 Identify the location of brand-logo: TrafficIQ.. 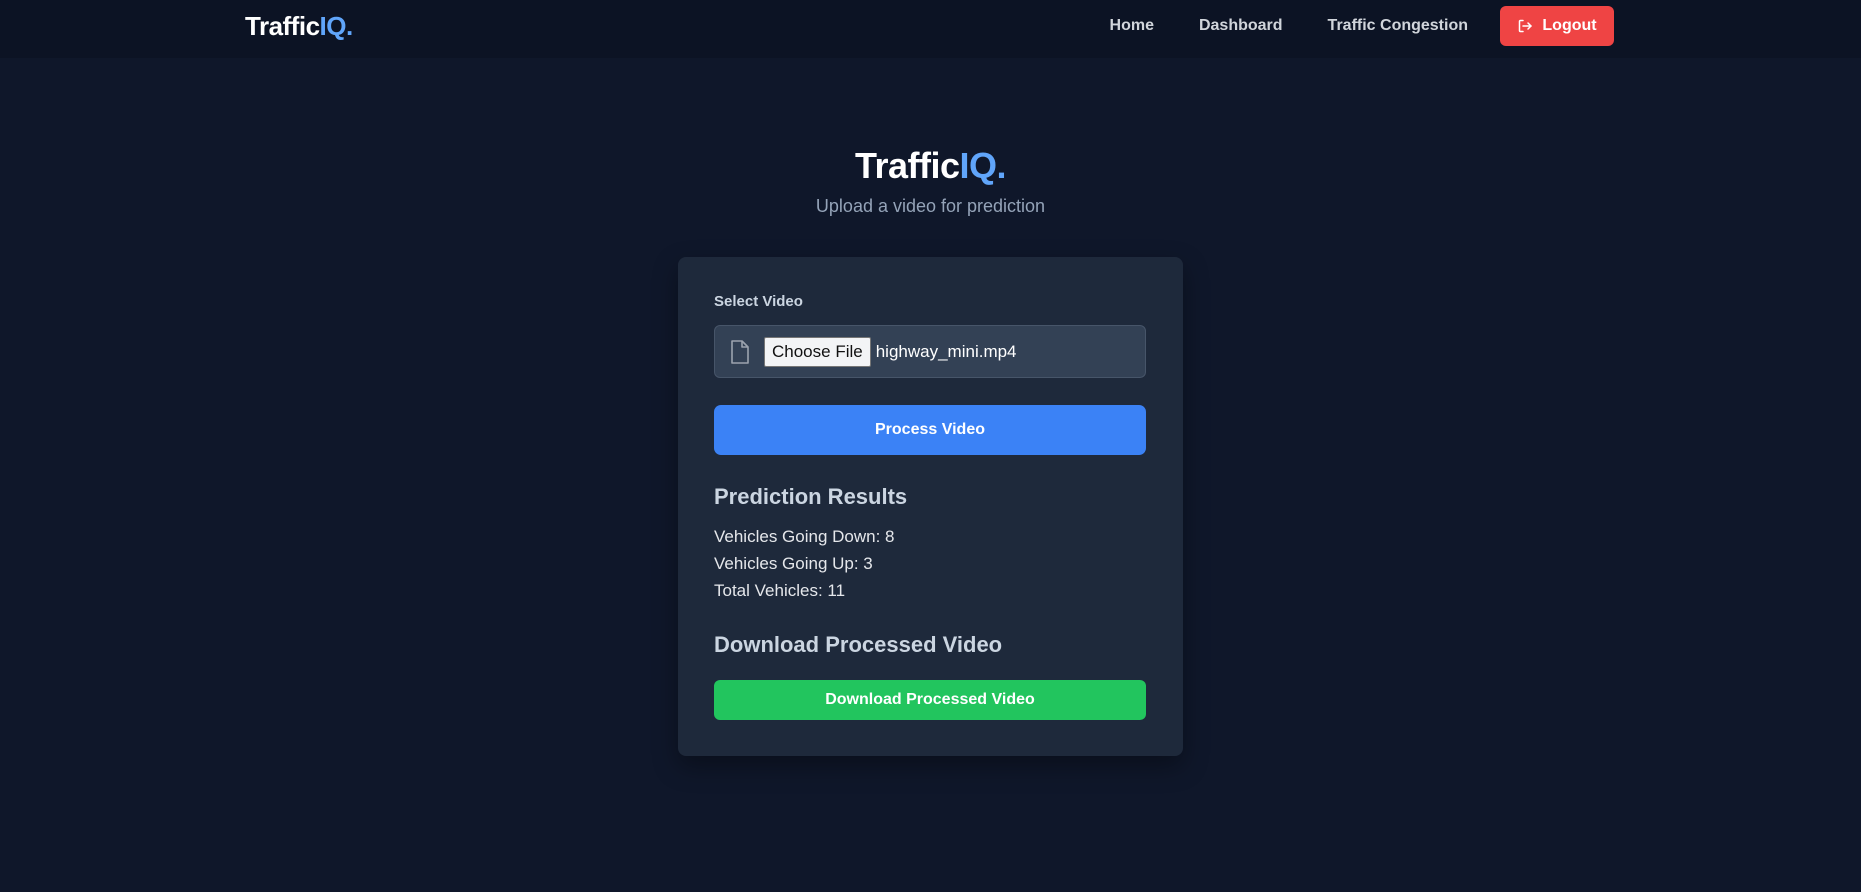
(299, 26).